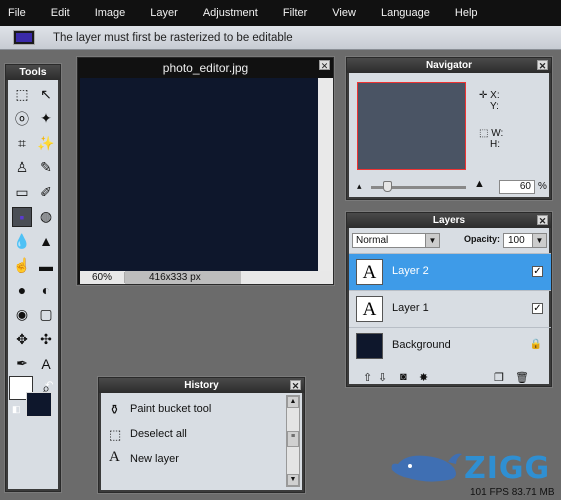 This screenshot has height=500, width=561. Describe the element at coordinates (33, 72) in the screenshot. I see `tools-panel-title: Tools` at that location.